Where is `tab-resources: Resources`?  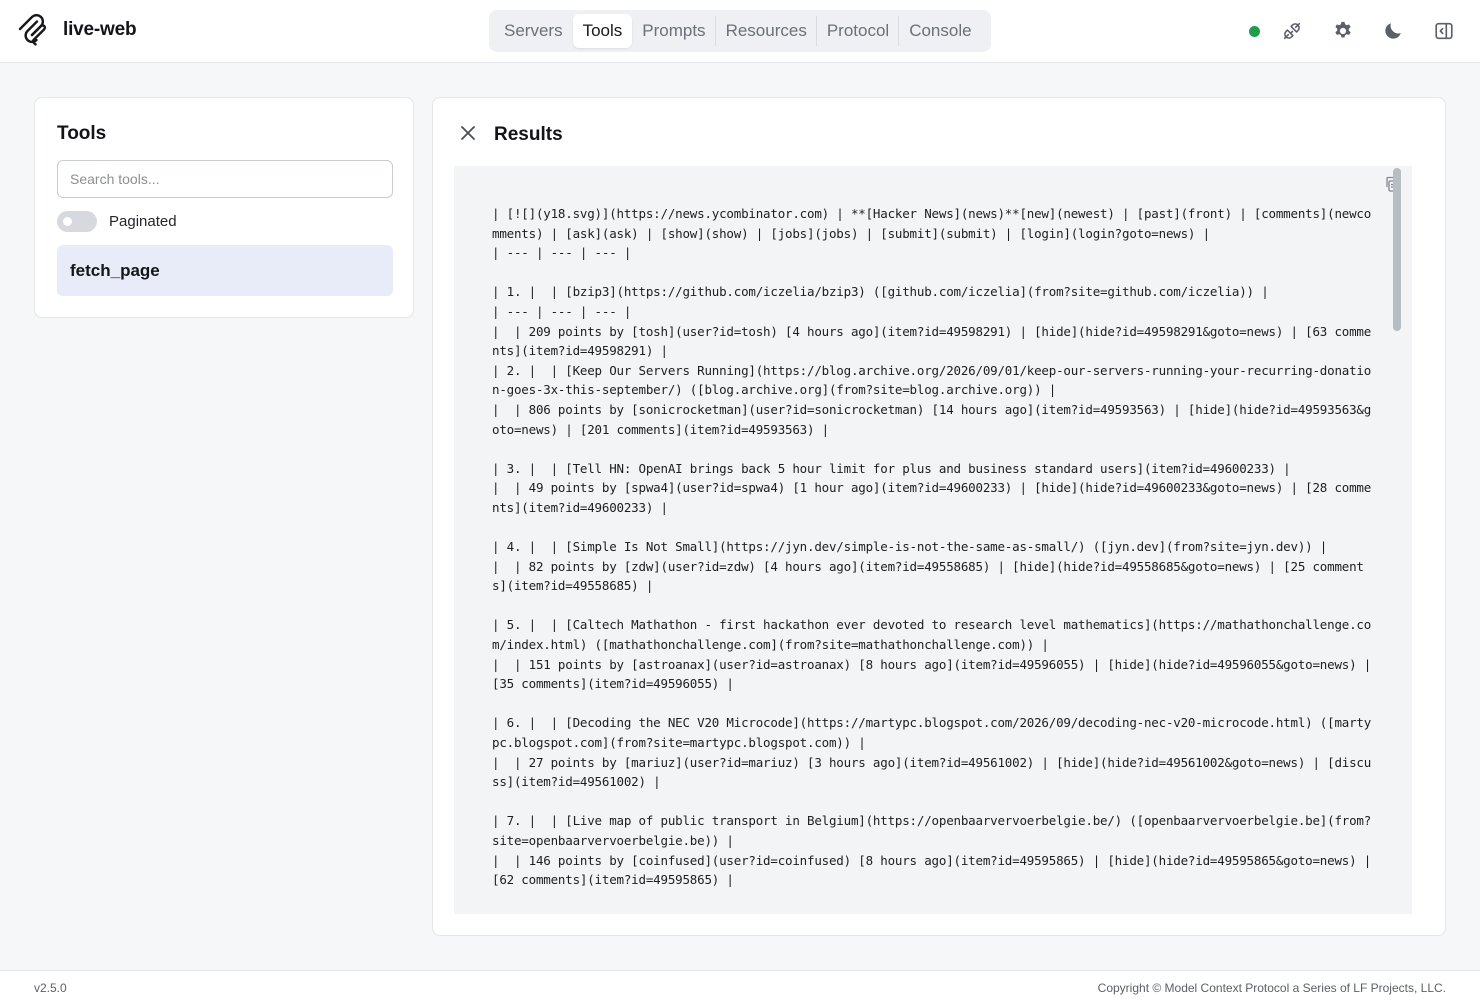 tab-resources: Resources is located at coordinates (765, 31).